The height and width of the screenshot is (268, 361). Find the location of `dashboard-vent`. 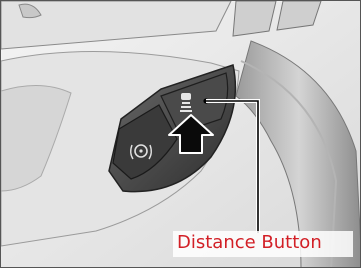

dashboard-vent is located at coordinates (254, 19).